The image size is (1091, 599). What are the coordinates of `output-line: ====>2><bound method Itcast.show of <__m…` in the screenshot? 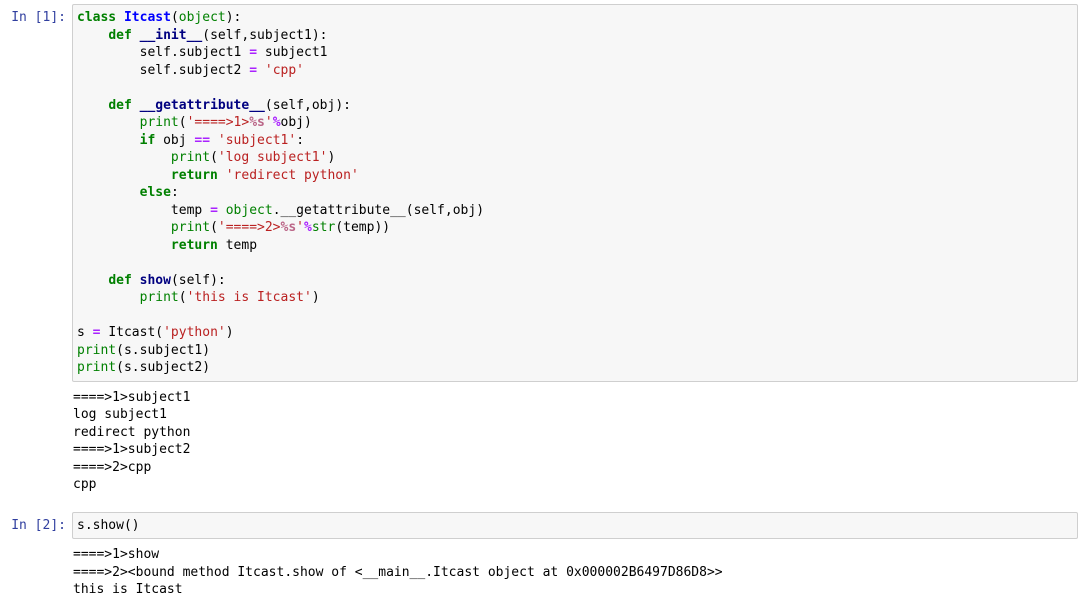 It's located at (398, 572).